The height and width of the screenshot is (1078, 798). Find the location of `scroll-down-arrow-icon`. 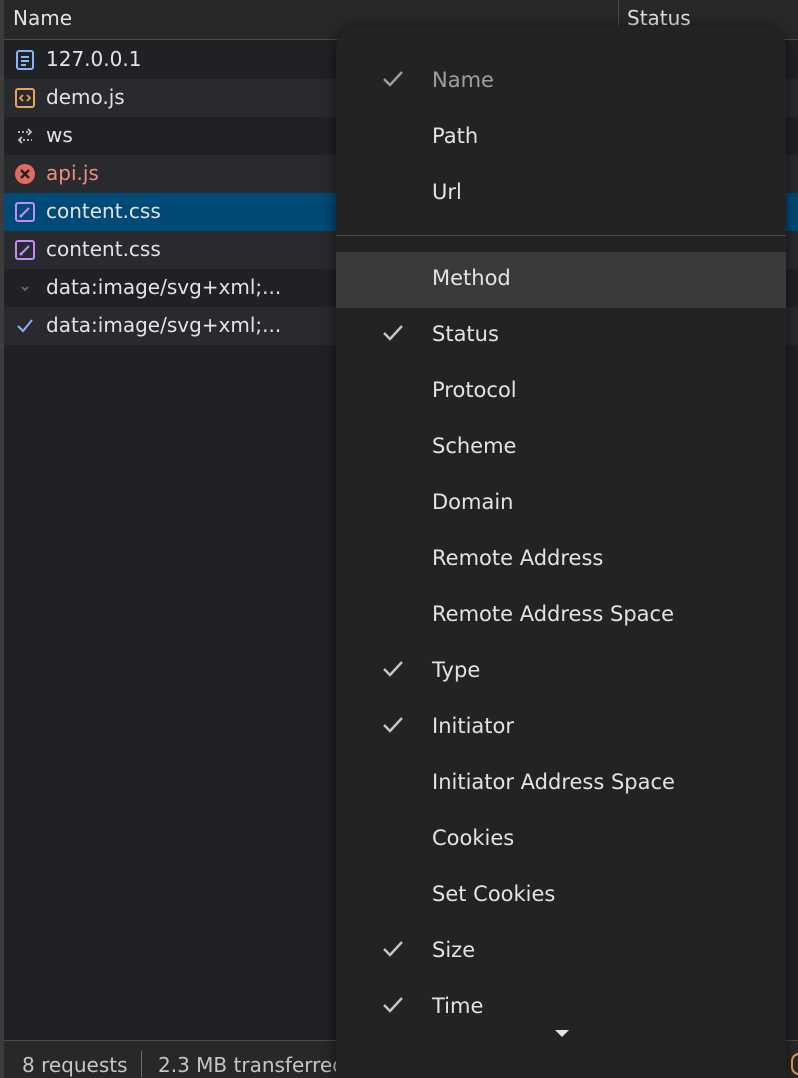

scroll-down-arrow-icon is located at coordinates (562, 1033).